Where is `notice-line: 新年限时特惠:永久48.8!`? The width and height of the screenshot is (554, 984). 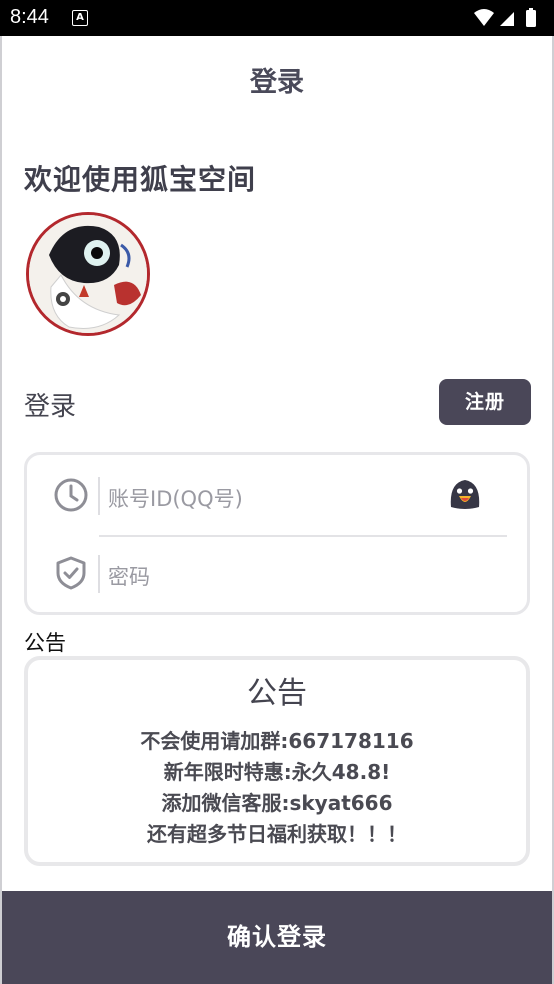 notice-line: 新年限时特惠:永久48.8! is located at coordinates (277, 772).